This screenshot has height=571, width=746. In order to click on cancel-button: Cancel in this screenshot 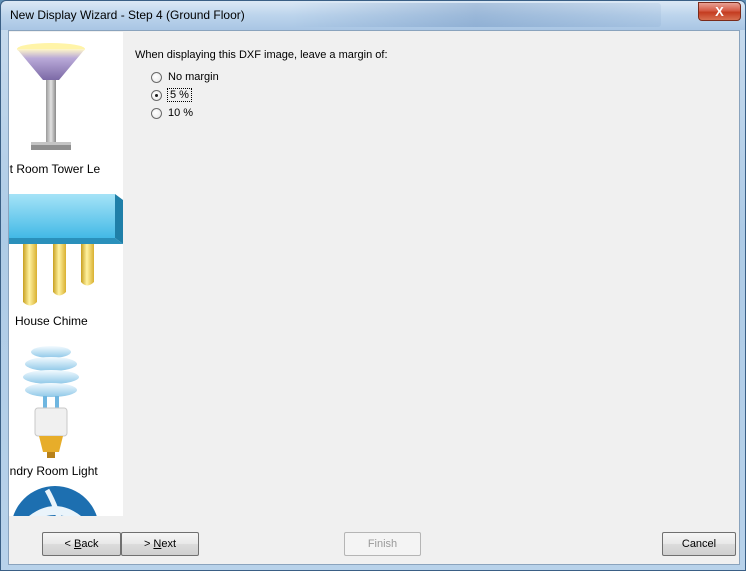, I will do `click(699, 544)`.